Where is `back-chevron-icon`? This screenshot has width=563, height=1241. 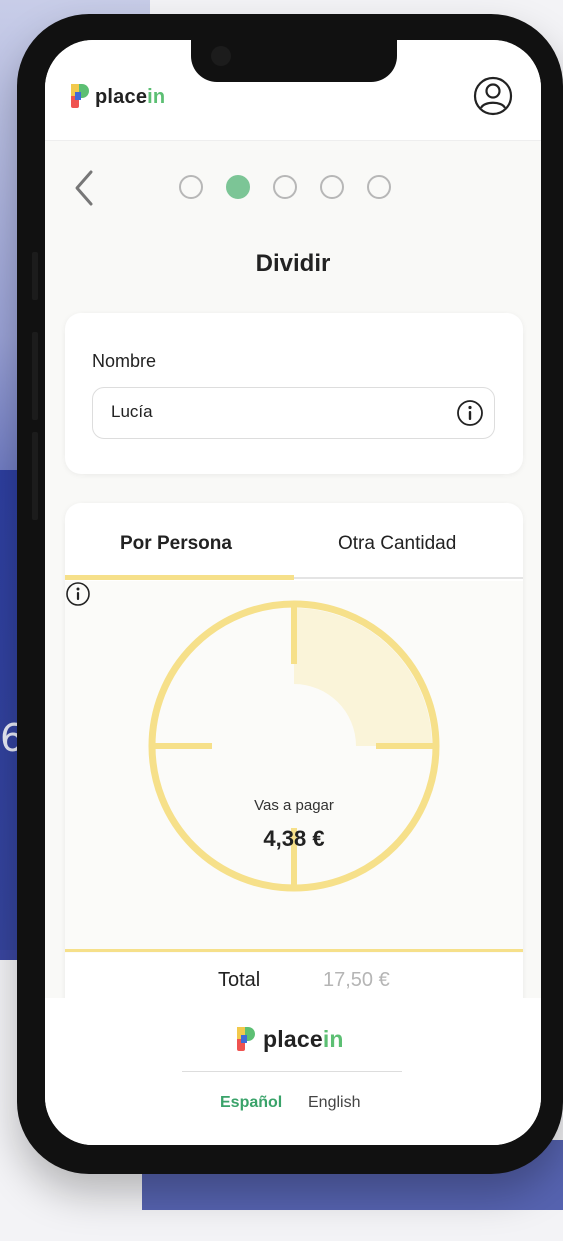 back-chevron-icon is located at coordinates (84, 188).